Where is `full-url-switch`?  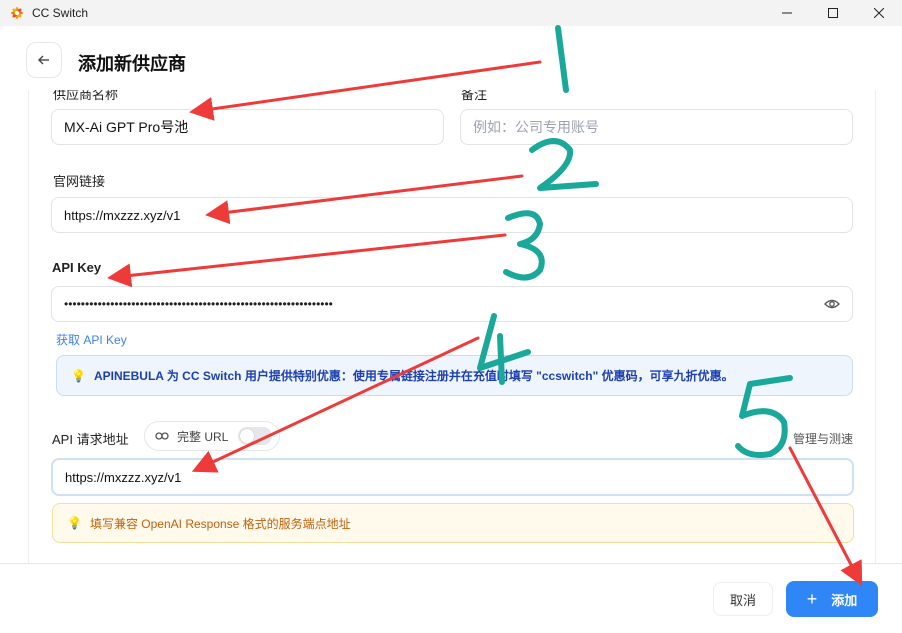 full-url-switch is located at coordinates (255, 436).